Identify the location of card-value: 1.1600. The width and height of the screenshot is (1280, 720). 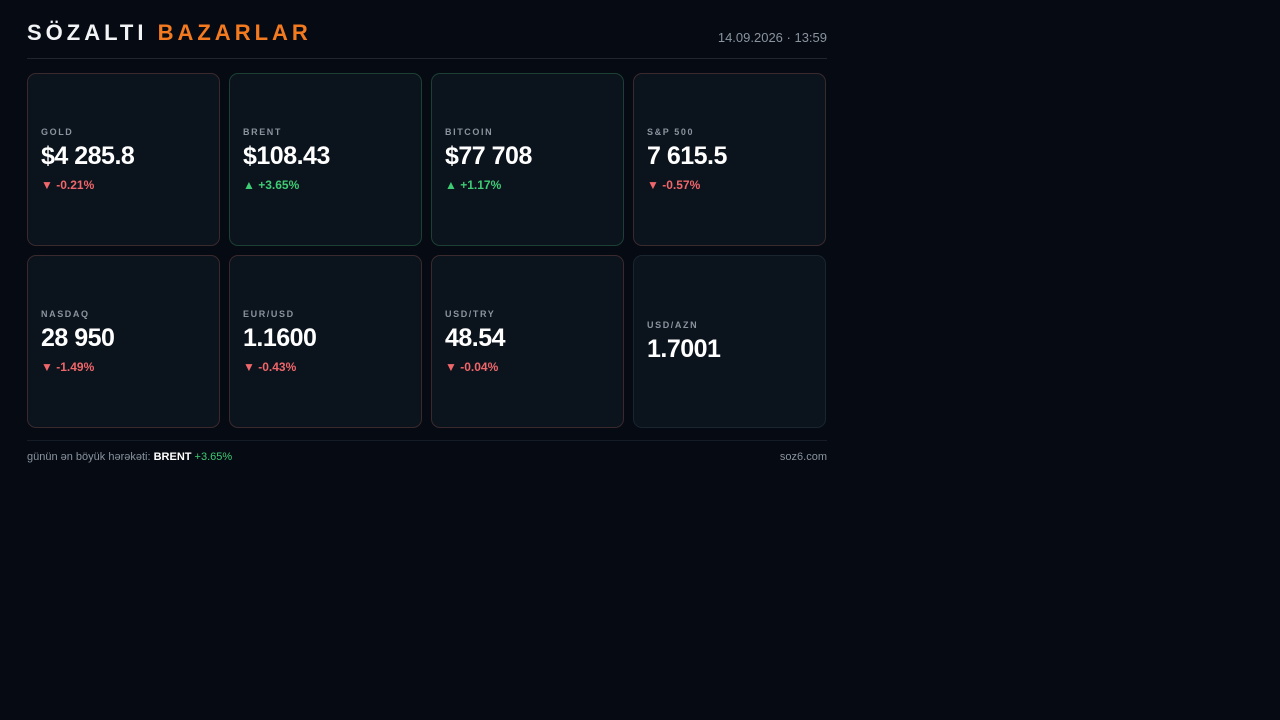
(280, 338).